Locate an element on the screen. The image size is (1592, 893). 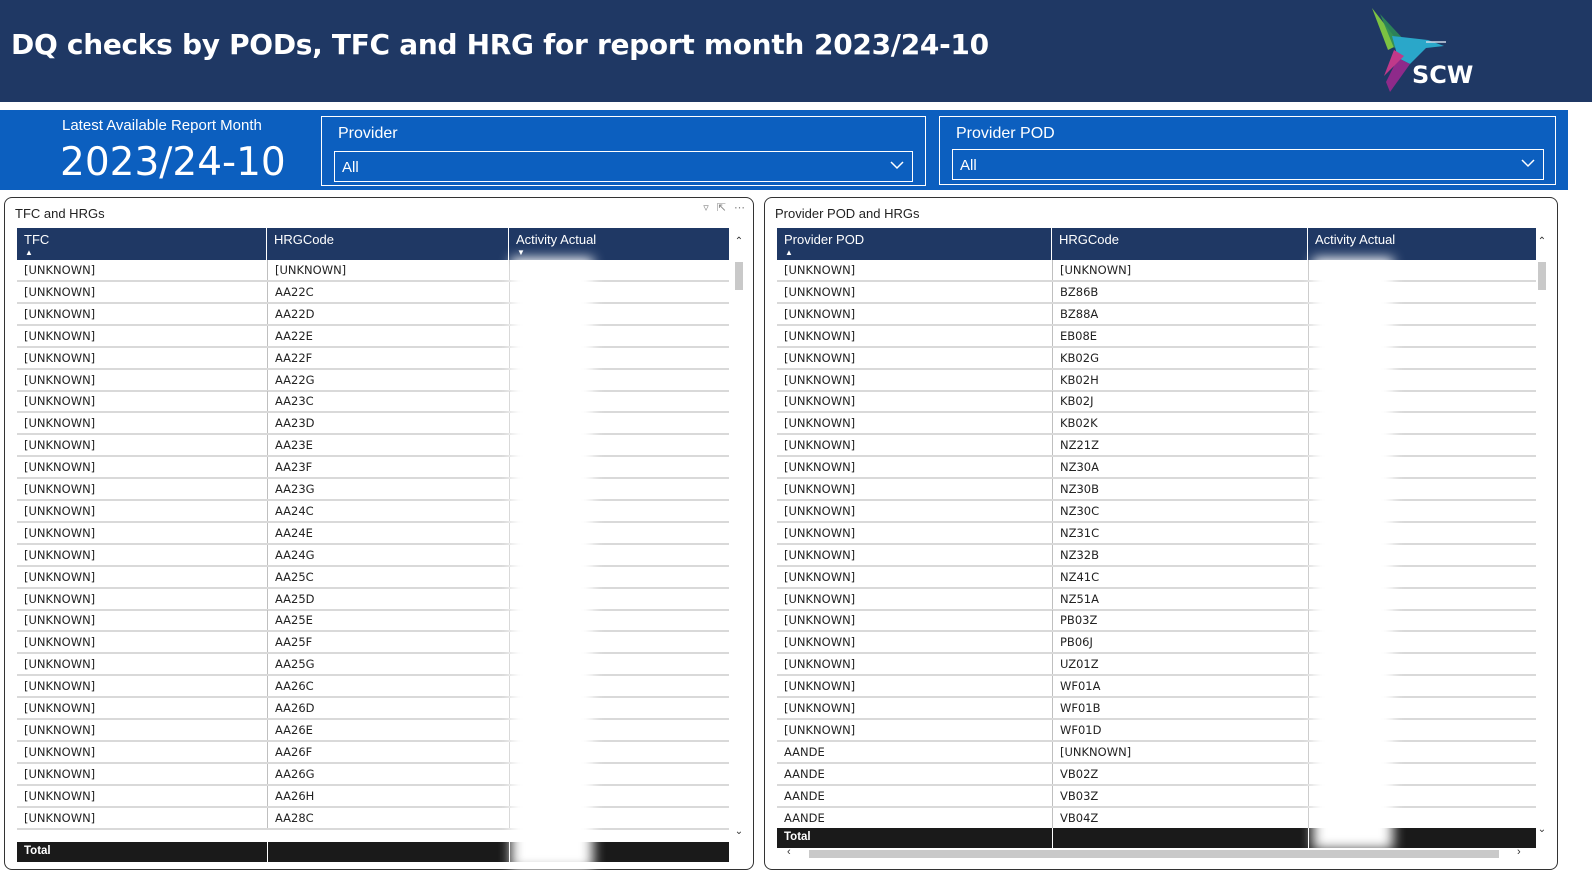
table-row: [UNKNOWN] AA26F is located at coordinates (373, 753).